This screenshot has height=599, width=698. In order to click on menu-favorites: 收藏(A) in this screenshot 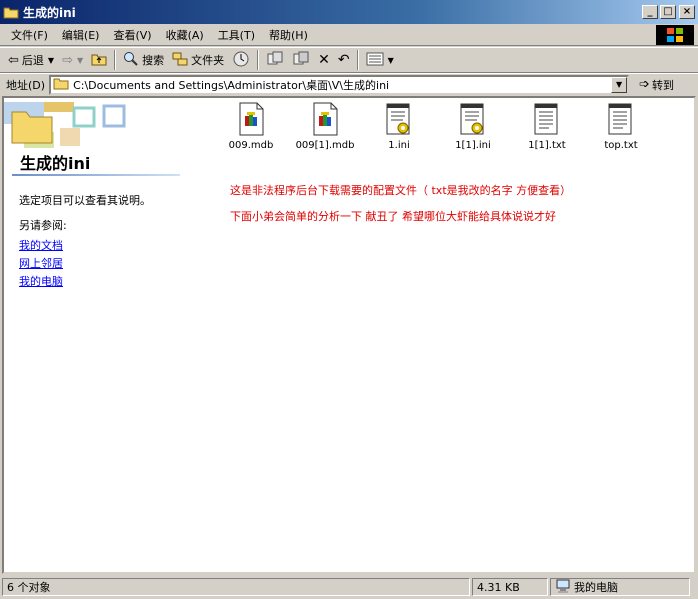, I will do `click(185, 35)`.